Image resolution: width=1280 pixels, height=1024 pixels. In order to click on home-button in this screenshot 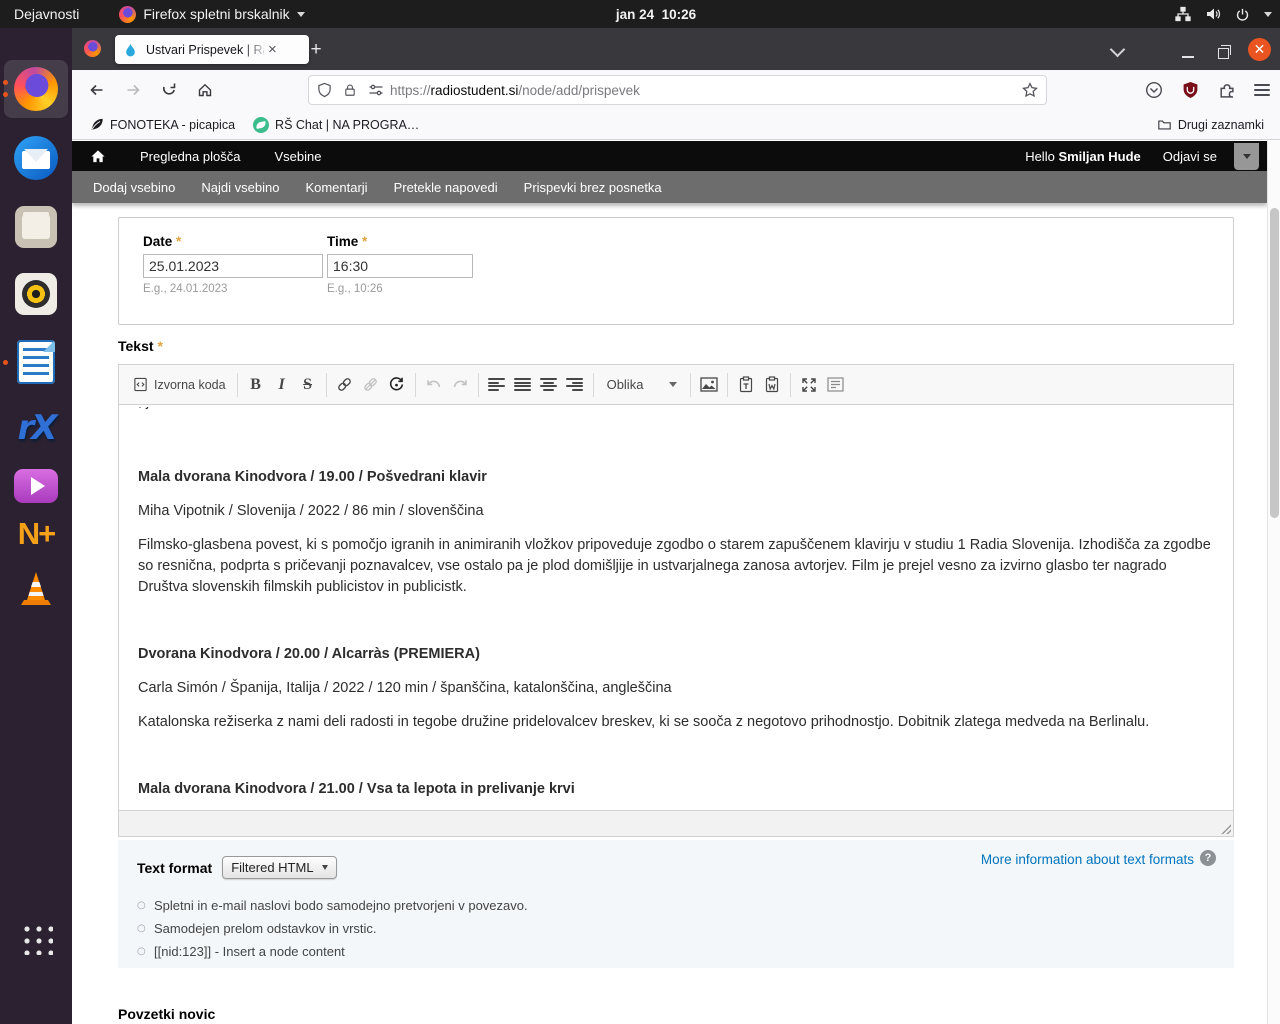, I will do `click(205, 90)`.